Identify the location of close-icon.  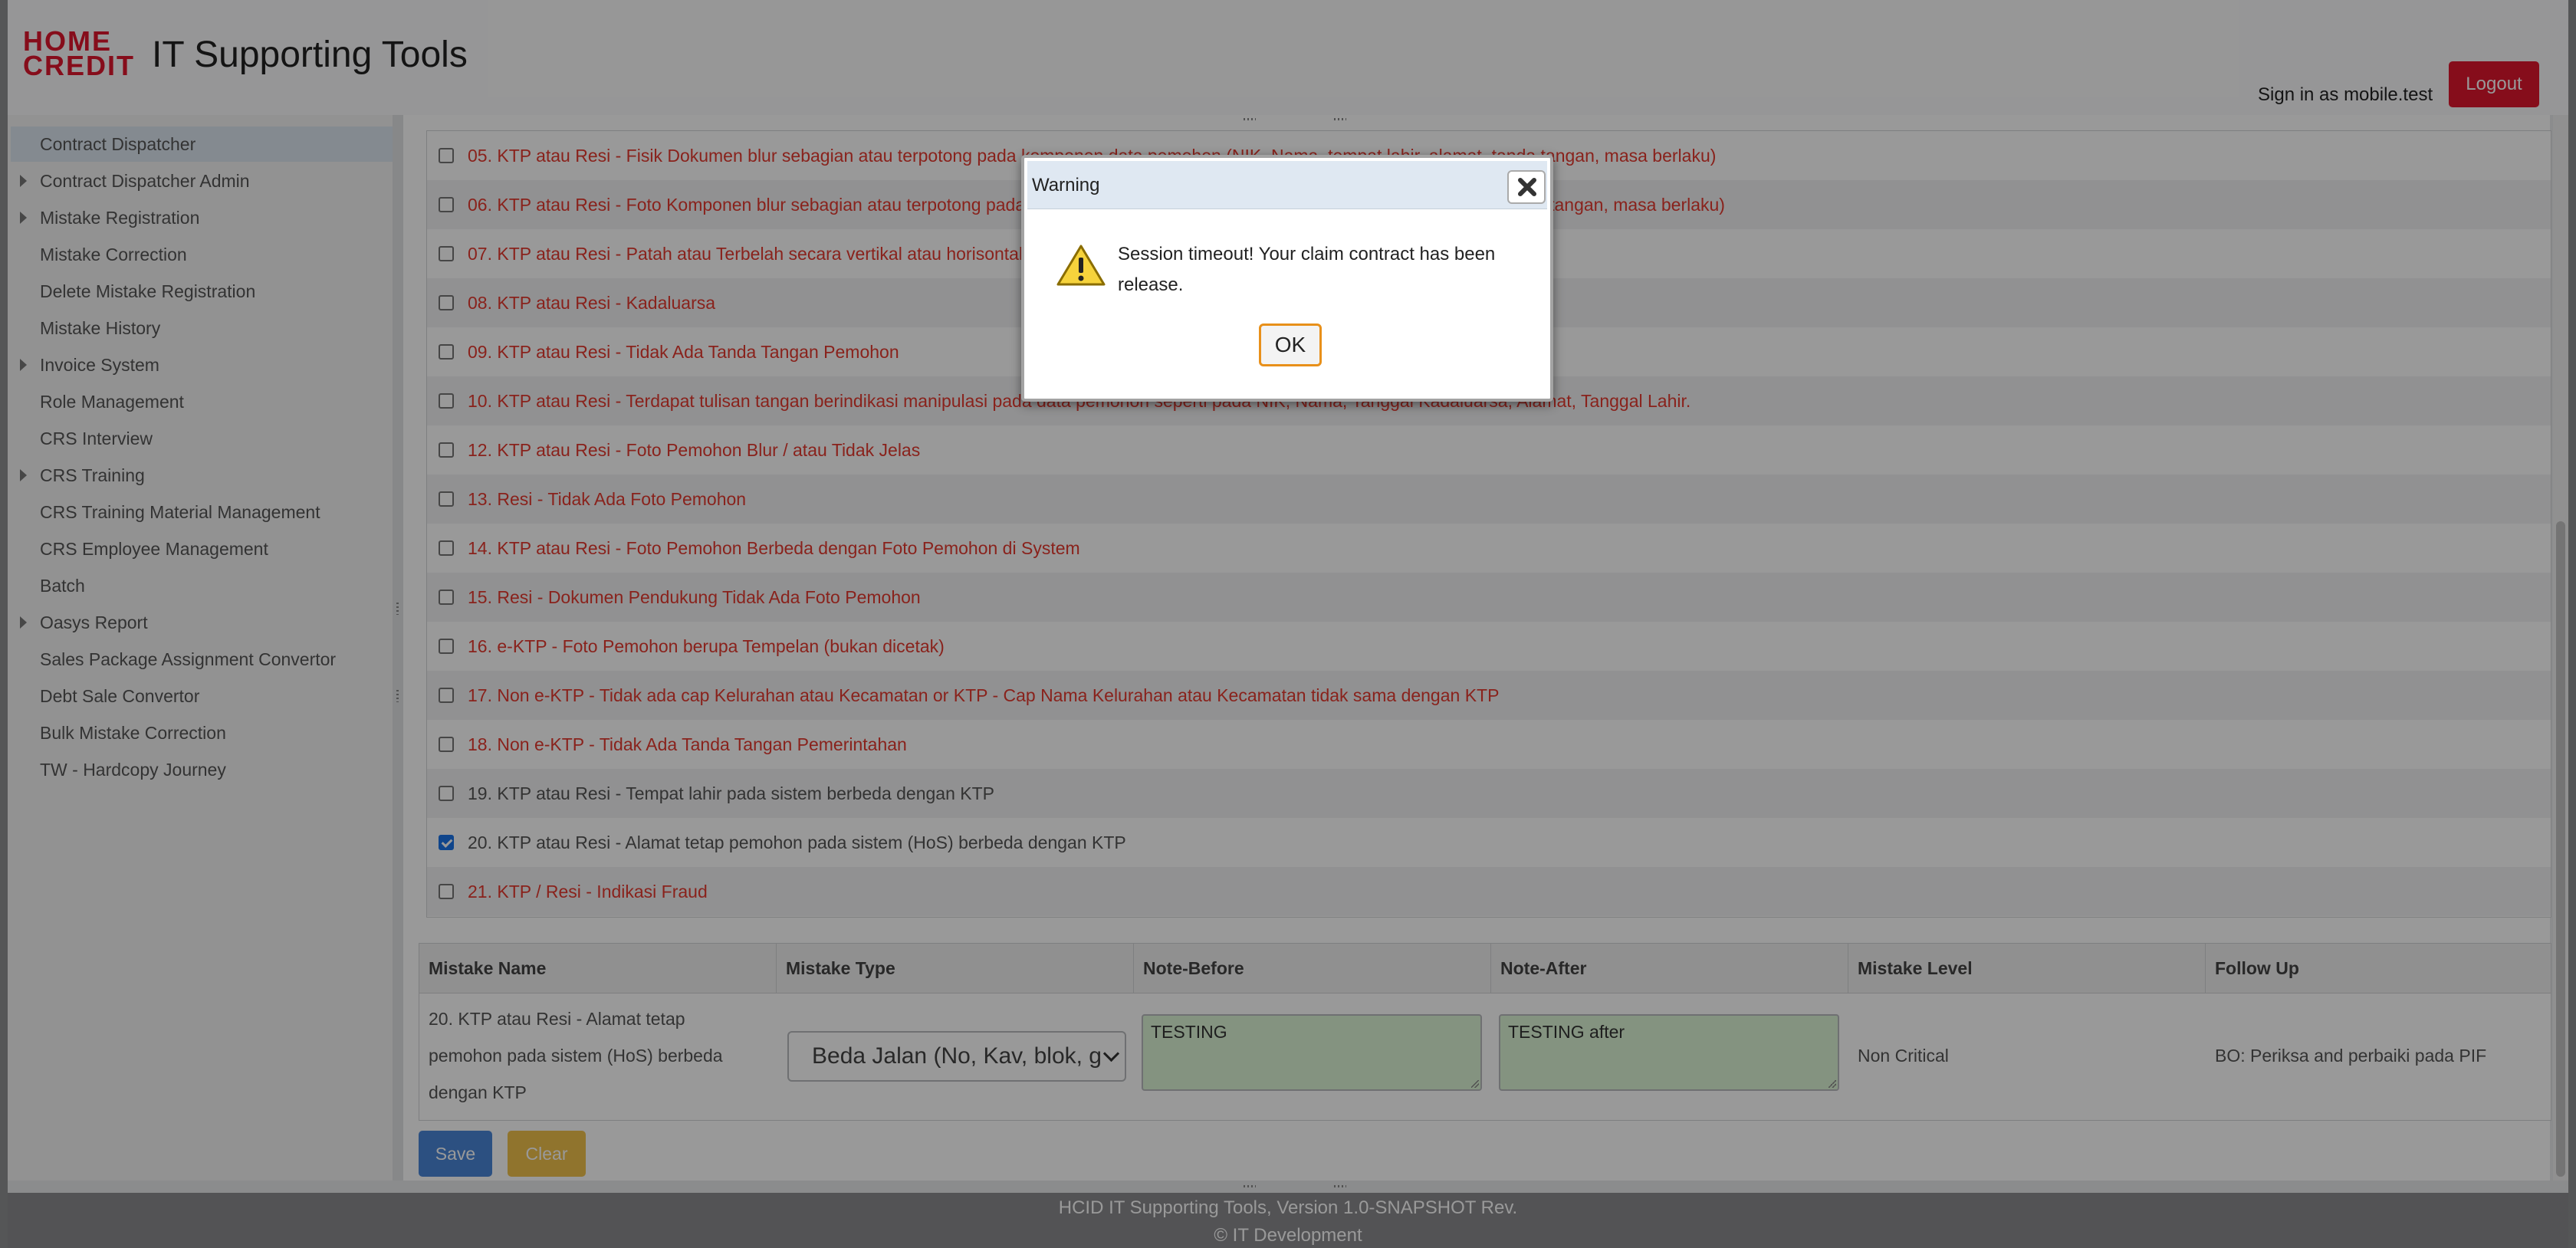
(1527, 187).